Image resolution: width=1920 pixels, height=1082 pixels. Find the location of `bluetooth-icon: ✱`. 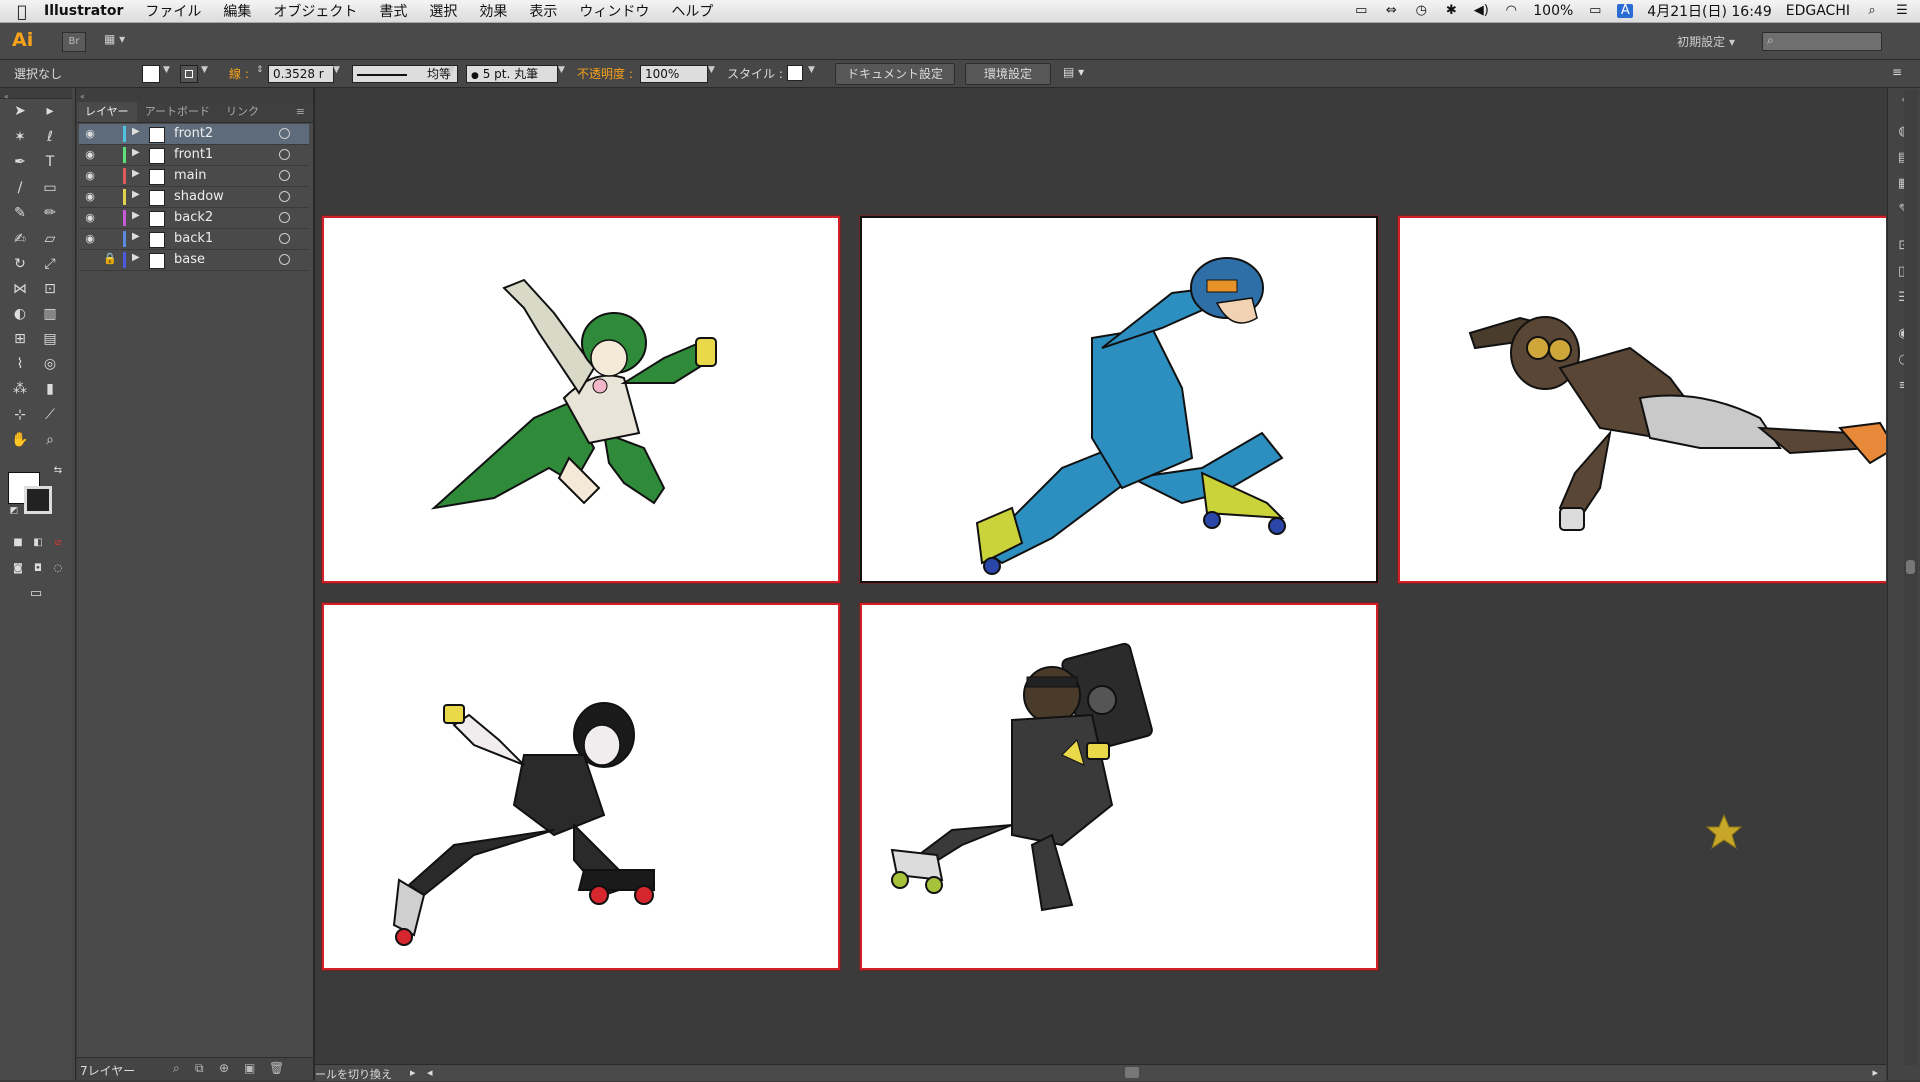

bluetooth-icon: ✱ is located at coordinates (1451, 11).